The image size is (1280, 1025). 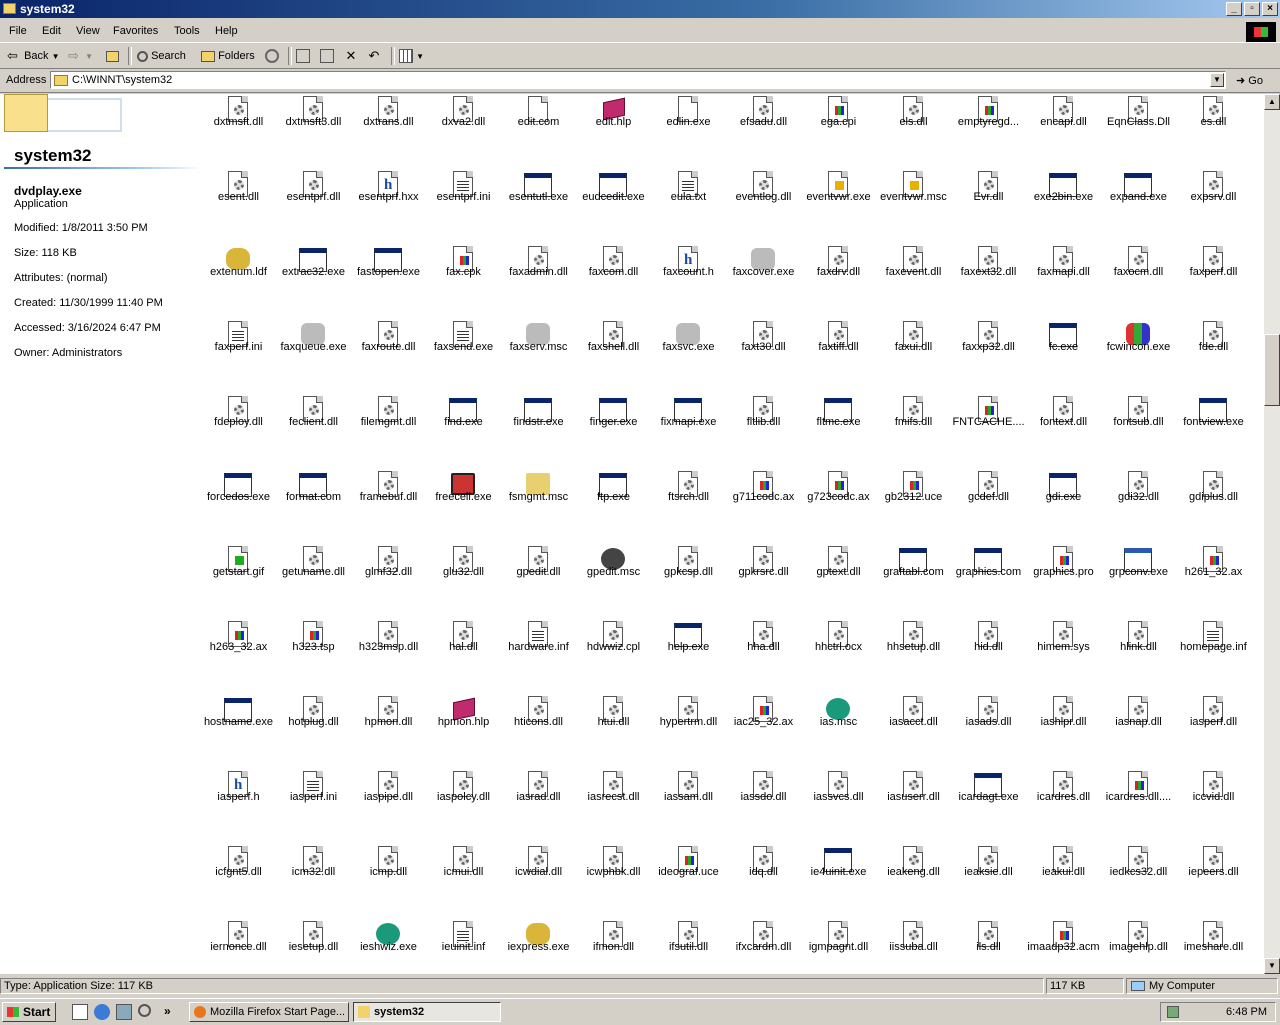 What do you see at coordinates (1138, 575) in the screenshot?
I see `file-item: grpconv.exe` at bounding box center [1138, 575].